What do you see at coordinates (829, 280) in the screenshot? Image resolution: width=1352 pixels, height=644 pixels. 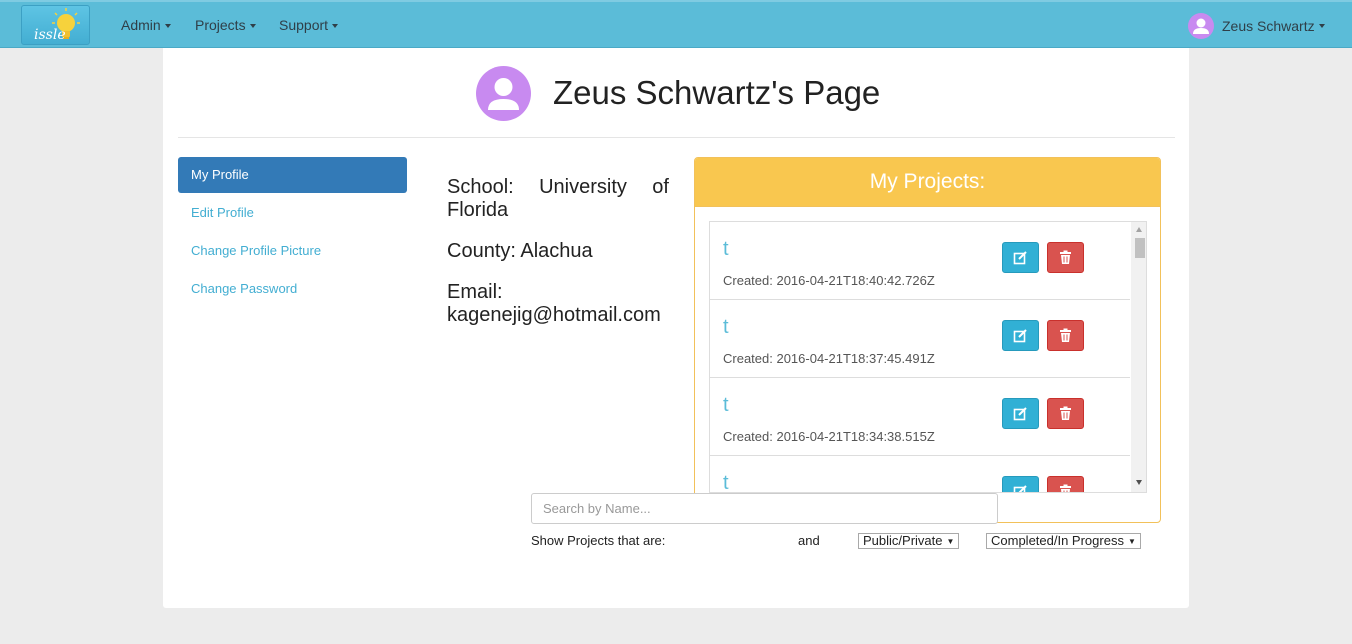 I see `project-created-date: Created: 2016-04-21T18:40:42.726Z` at bounding box center [829, 280].